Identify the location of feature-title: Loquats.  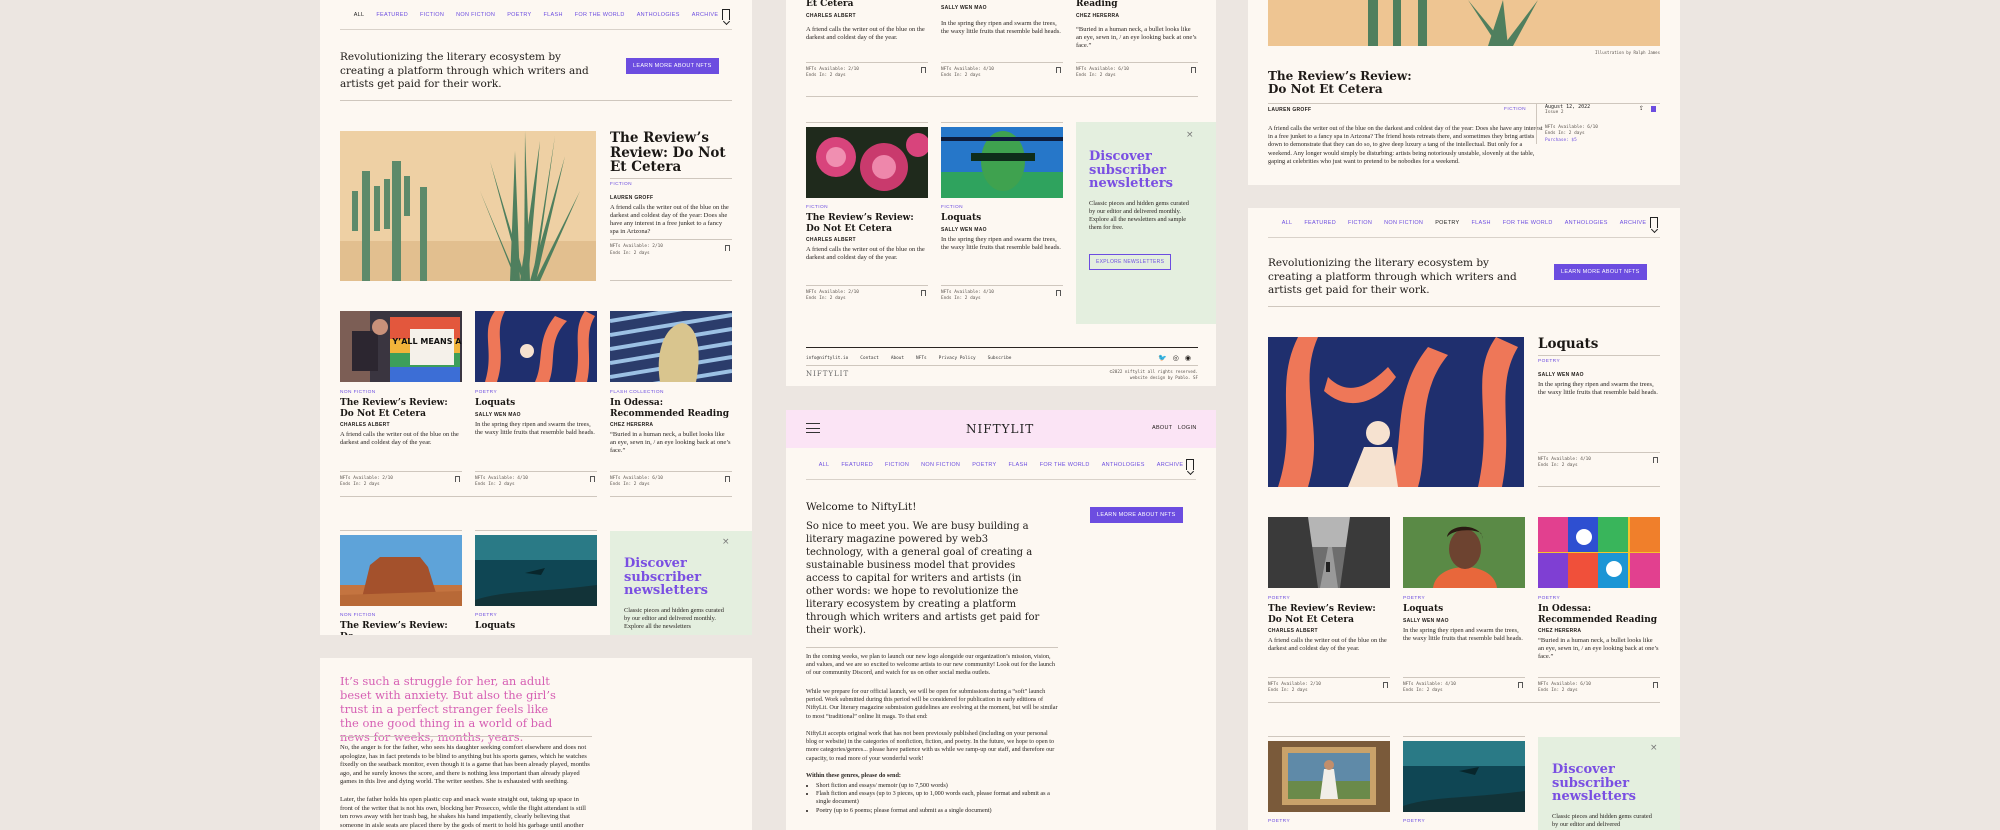
(1599, 344).